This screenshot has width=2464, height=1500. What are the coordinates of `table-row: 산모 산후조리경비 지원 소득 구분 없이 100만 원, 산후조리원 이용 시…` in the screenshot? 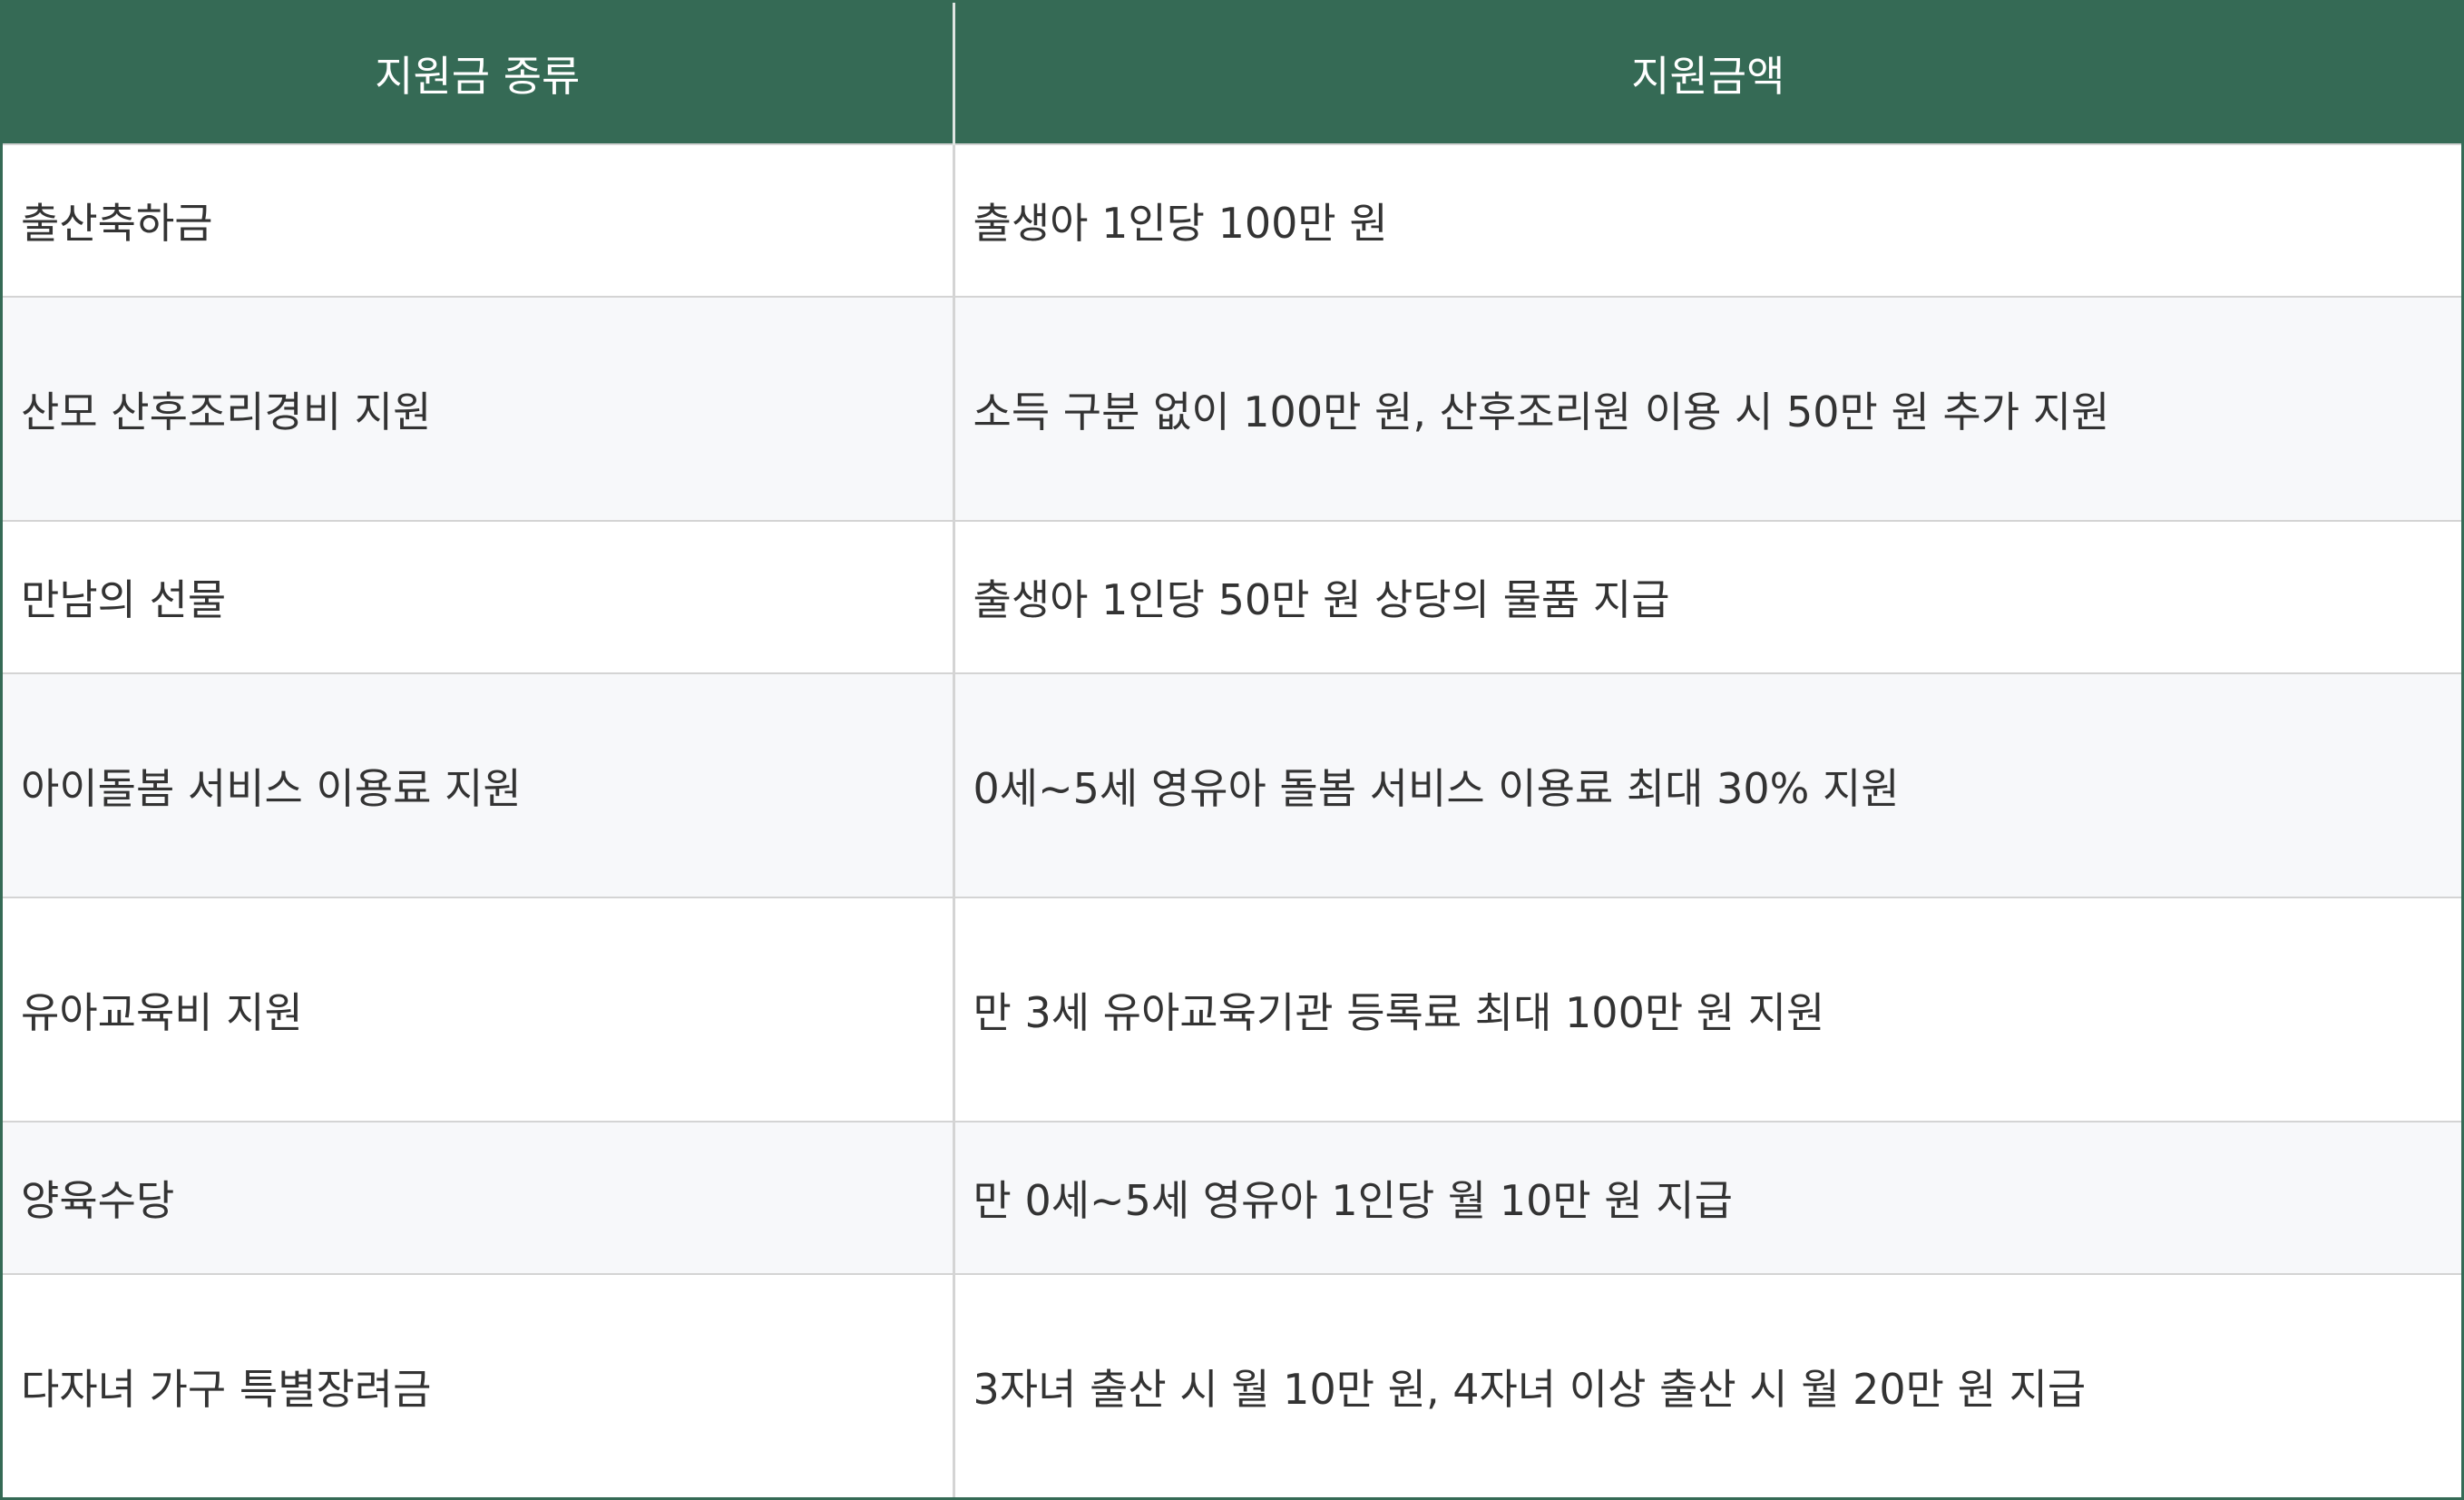 It's located at (1232, 408).